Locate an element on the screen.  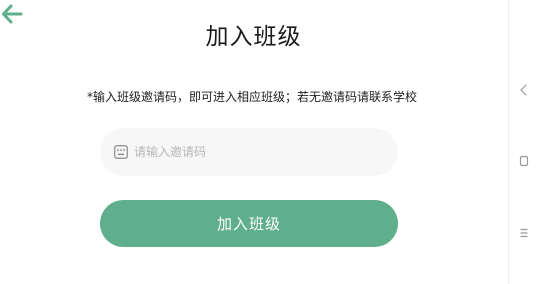
nav-home-icon is located at coordinates (524, 161).